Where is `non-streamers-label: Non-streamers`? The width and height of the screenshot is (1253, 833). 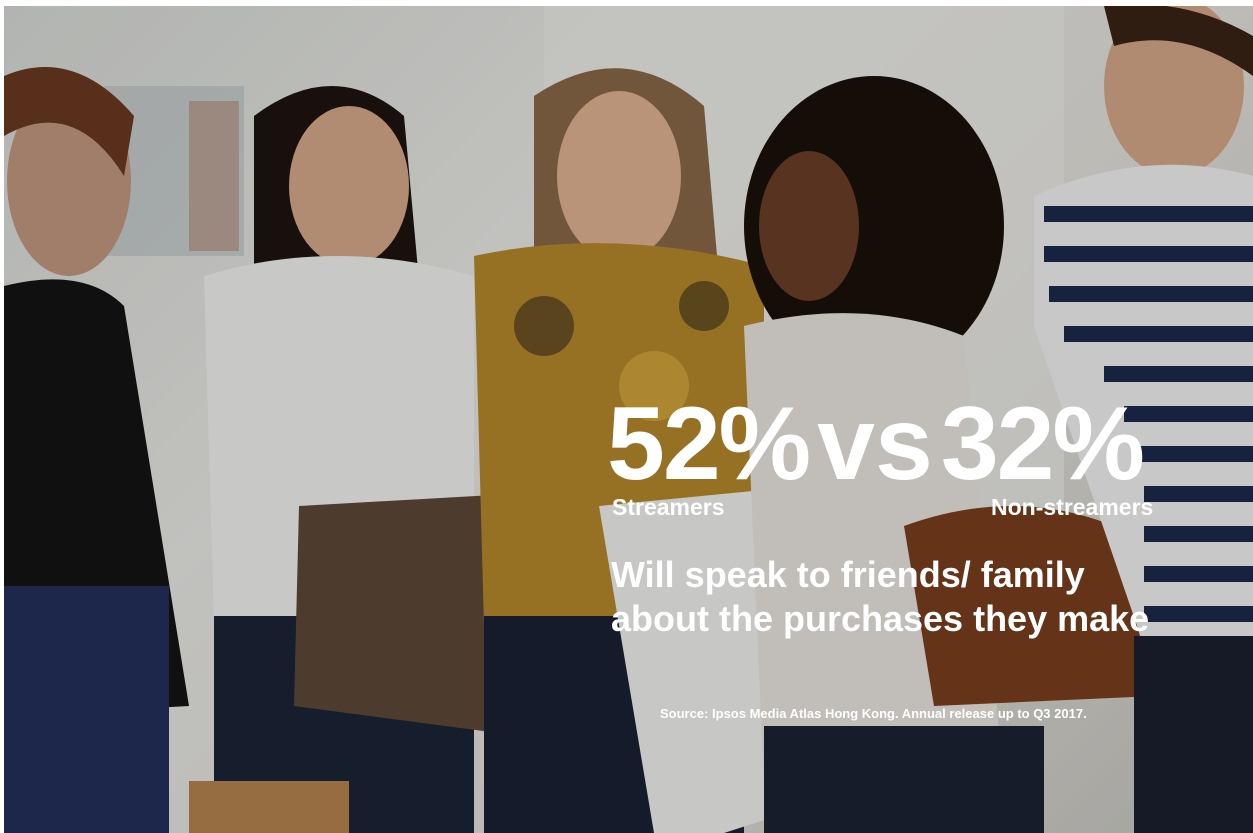
non-streamers-label: Non-streamers is located at coordinates (1072, 507).